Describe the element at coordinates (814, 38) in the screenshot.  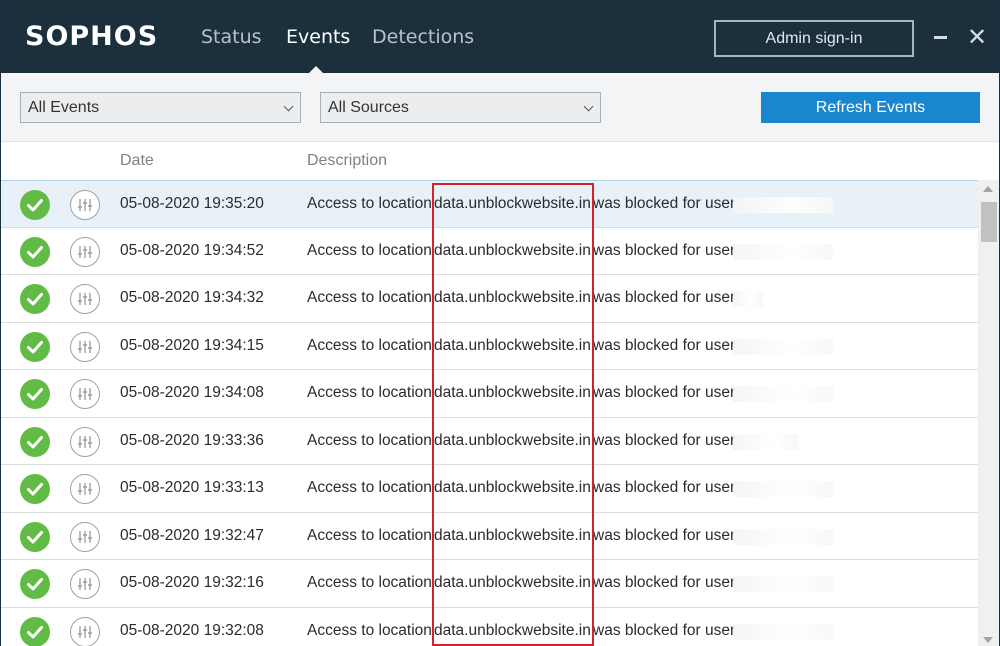
I see `admin-sign-in-button: Admin sign-in` at that location.